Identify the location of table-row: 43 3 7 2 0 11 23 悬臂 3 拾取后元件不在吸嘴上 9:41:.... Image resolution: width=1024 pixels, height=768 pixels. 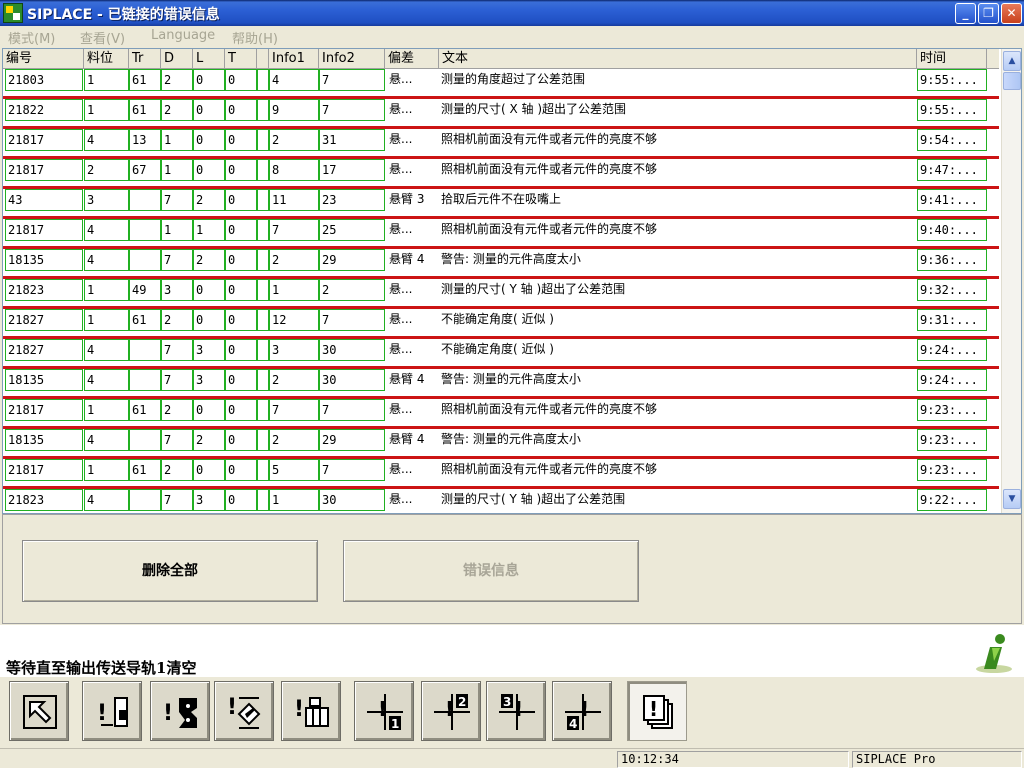
(501, 204).